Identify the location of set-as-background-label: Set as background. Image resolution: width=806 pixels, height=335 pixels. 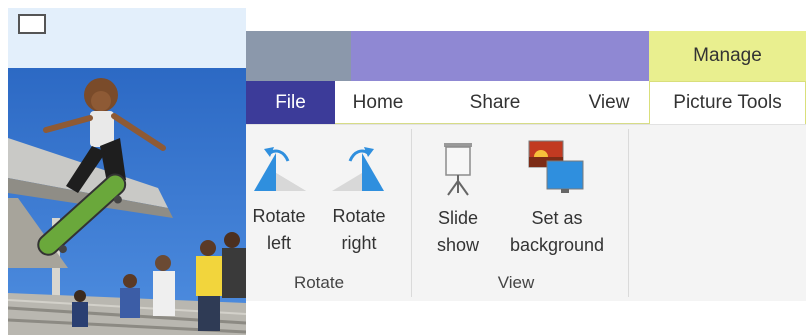
(557, 231).